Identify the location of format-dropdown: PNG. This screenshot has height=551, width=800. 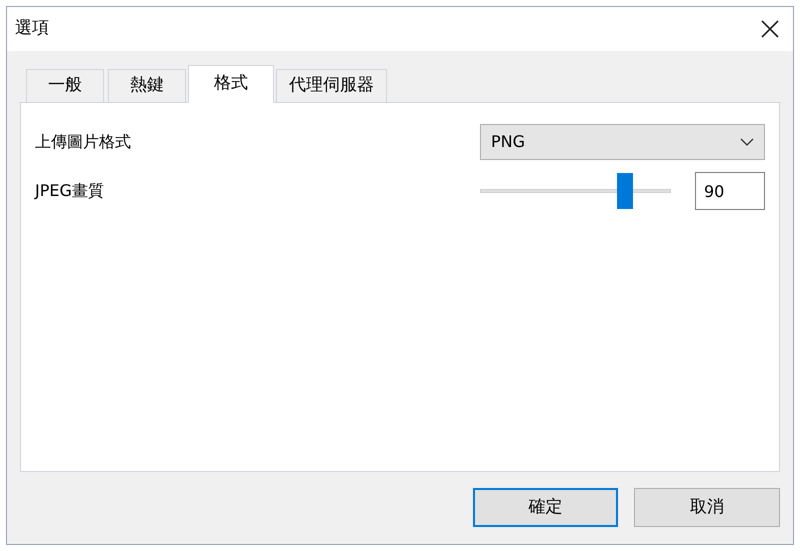
(622, 142).